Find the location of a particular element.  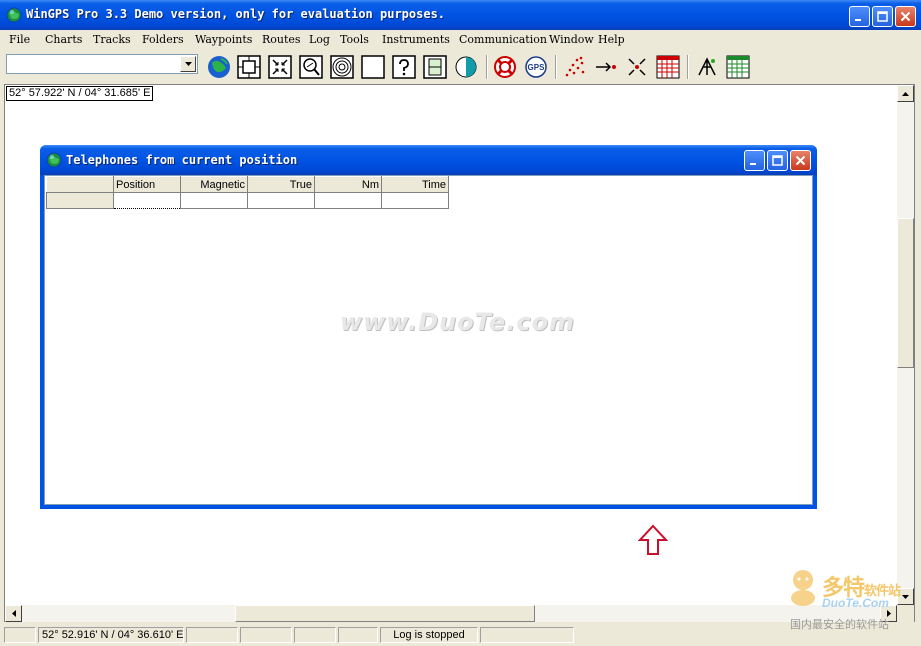

blank-chart-icon is located at coordinates (373, 67).